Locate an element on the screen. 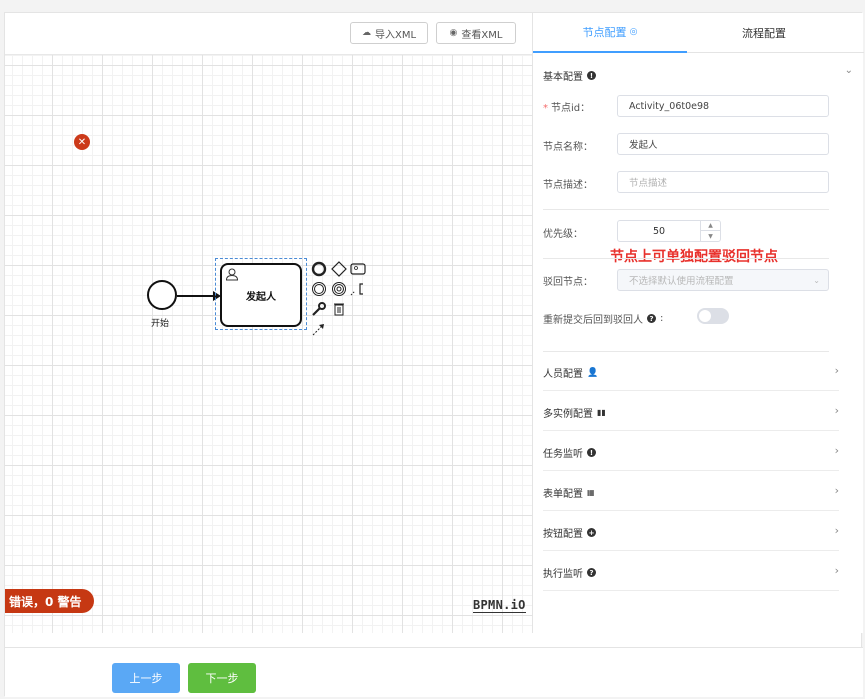  section-label: 执行监听 is located at coordinates (563, 574).